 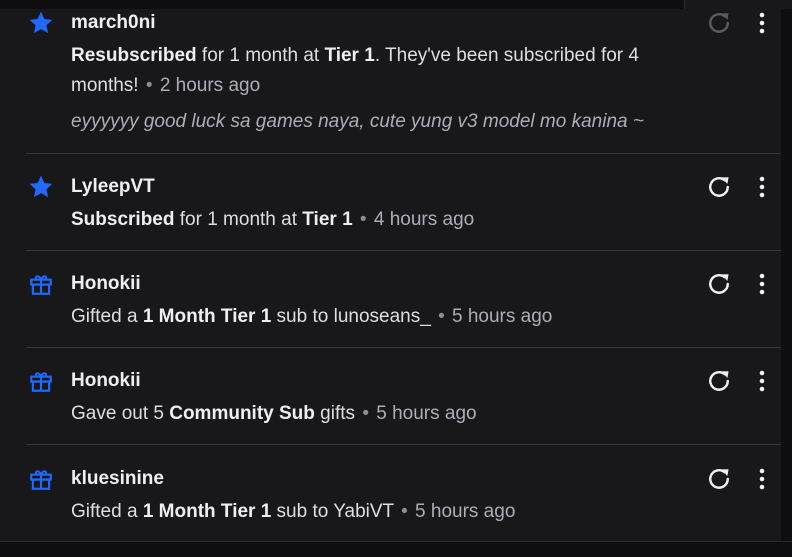 I want to click on event-timestamp: 2 hours ago, so click(x=210, y=85).